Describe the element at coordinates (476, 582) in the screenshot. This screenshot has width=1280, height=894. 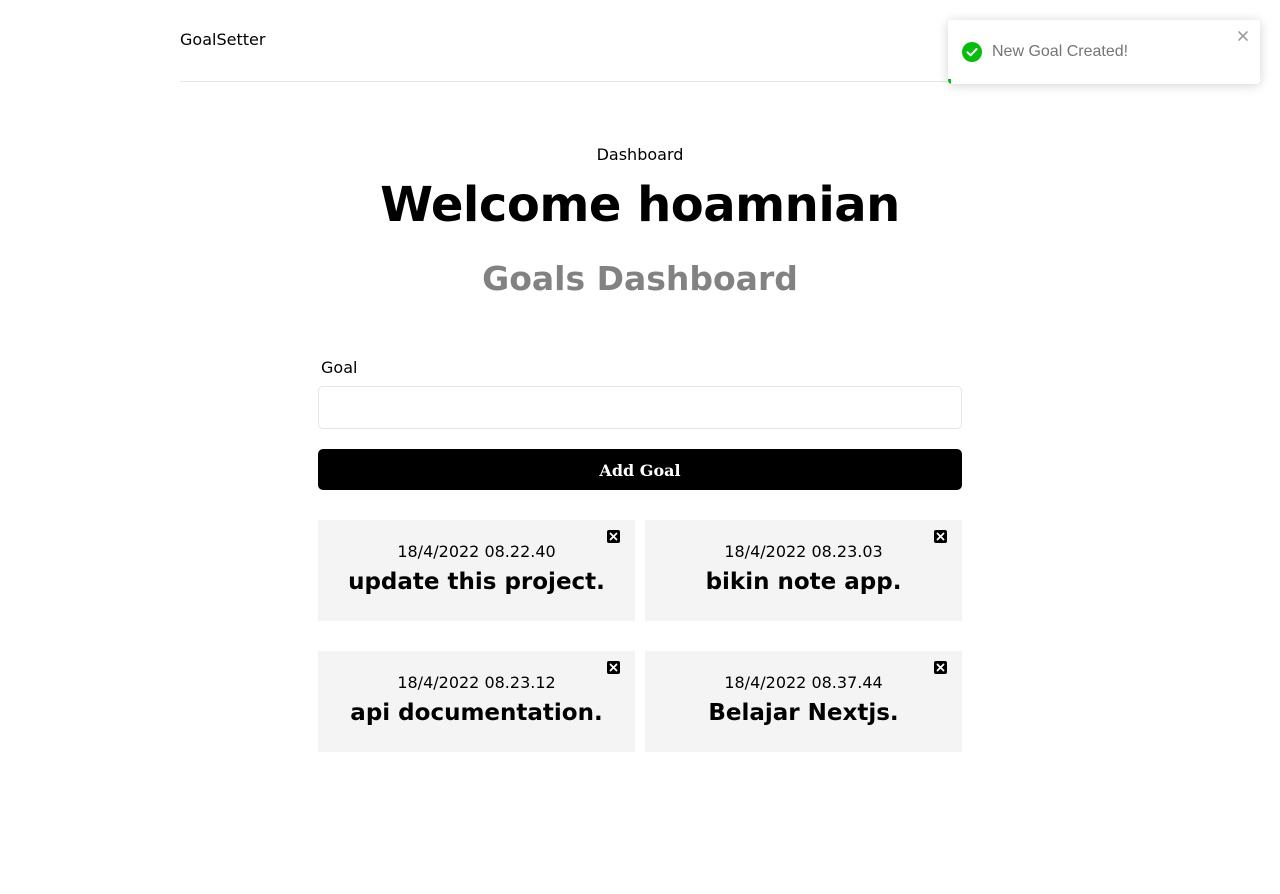
I see `goal-text: update this project.` at that location.